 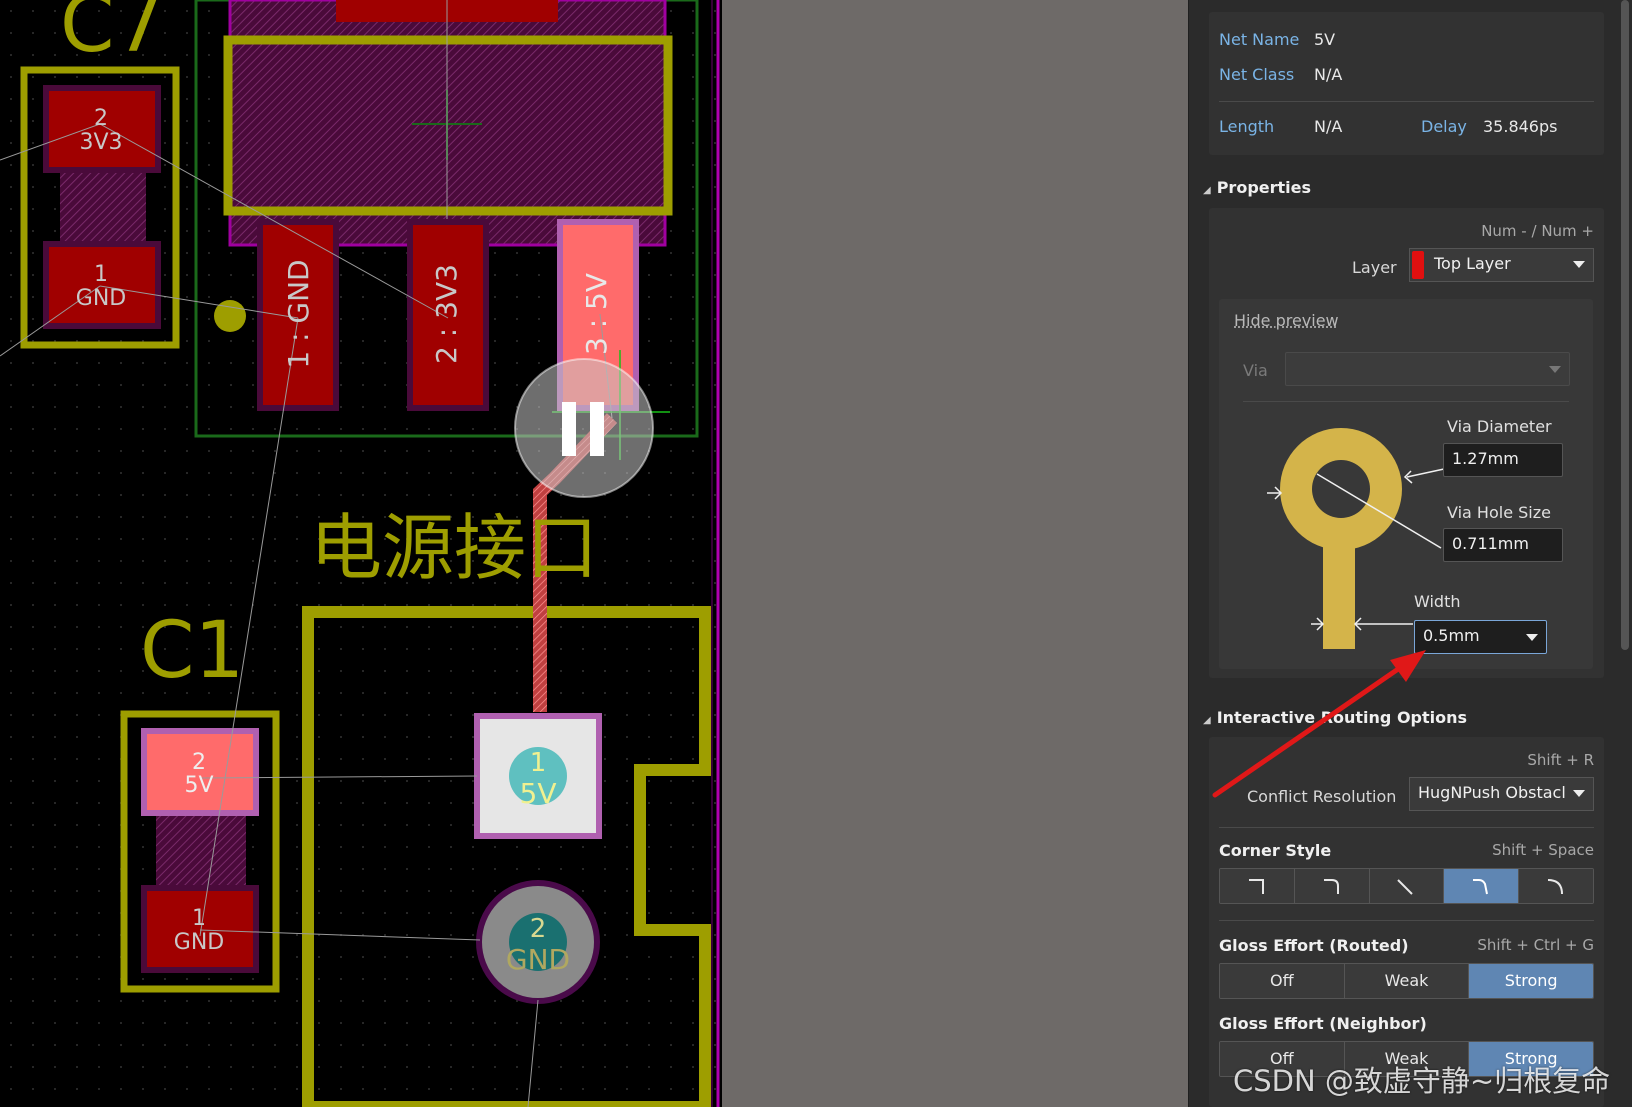 What do you see at coordinates (1328, 74) in the screenshot?
I see `net-class-value: N/A` at bounding box center [1328, 74].